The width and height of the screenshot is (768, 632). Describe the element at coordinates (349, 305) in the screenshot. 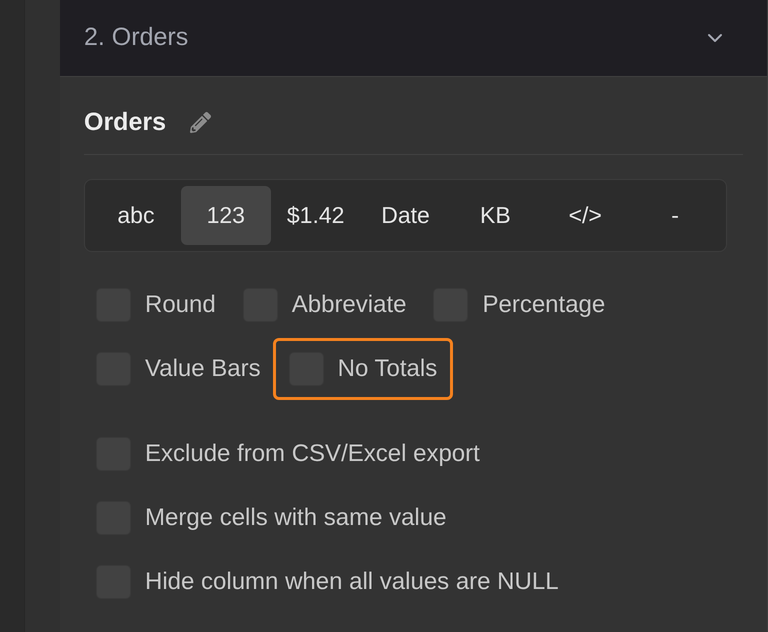

I see `option-label: Abbreviate` at that location.